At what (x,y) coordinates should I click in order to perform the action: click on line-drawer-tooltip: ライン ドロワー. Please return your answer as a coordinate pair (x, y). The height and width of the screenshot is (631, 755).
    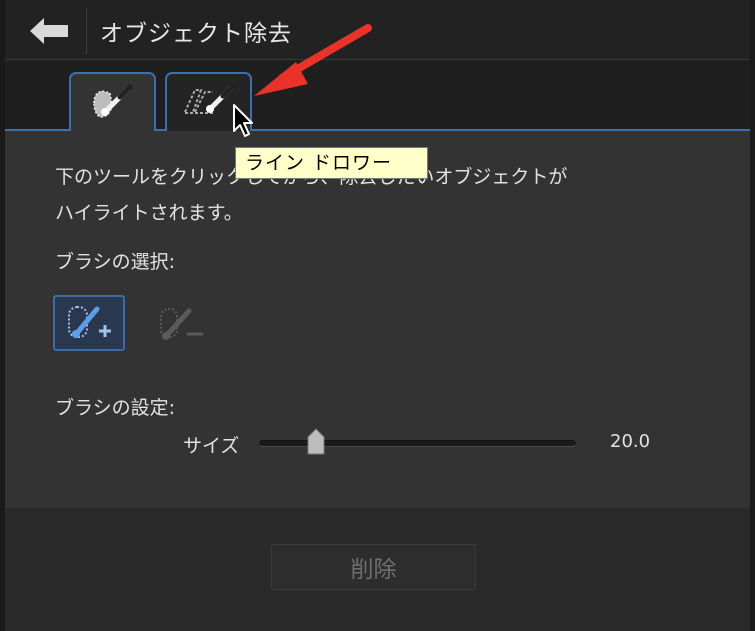
    Looking at the image, I should click on (331, 163).